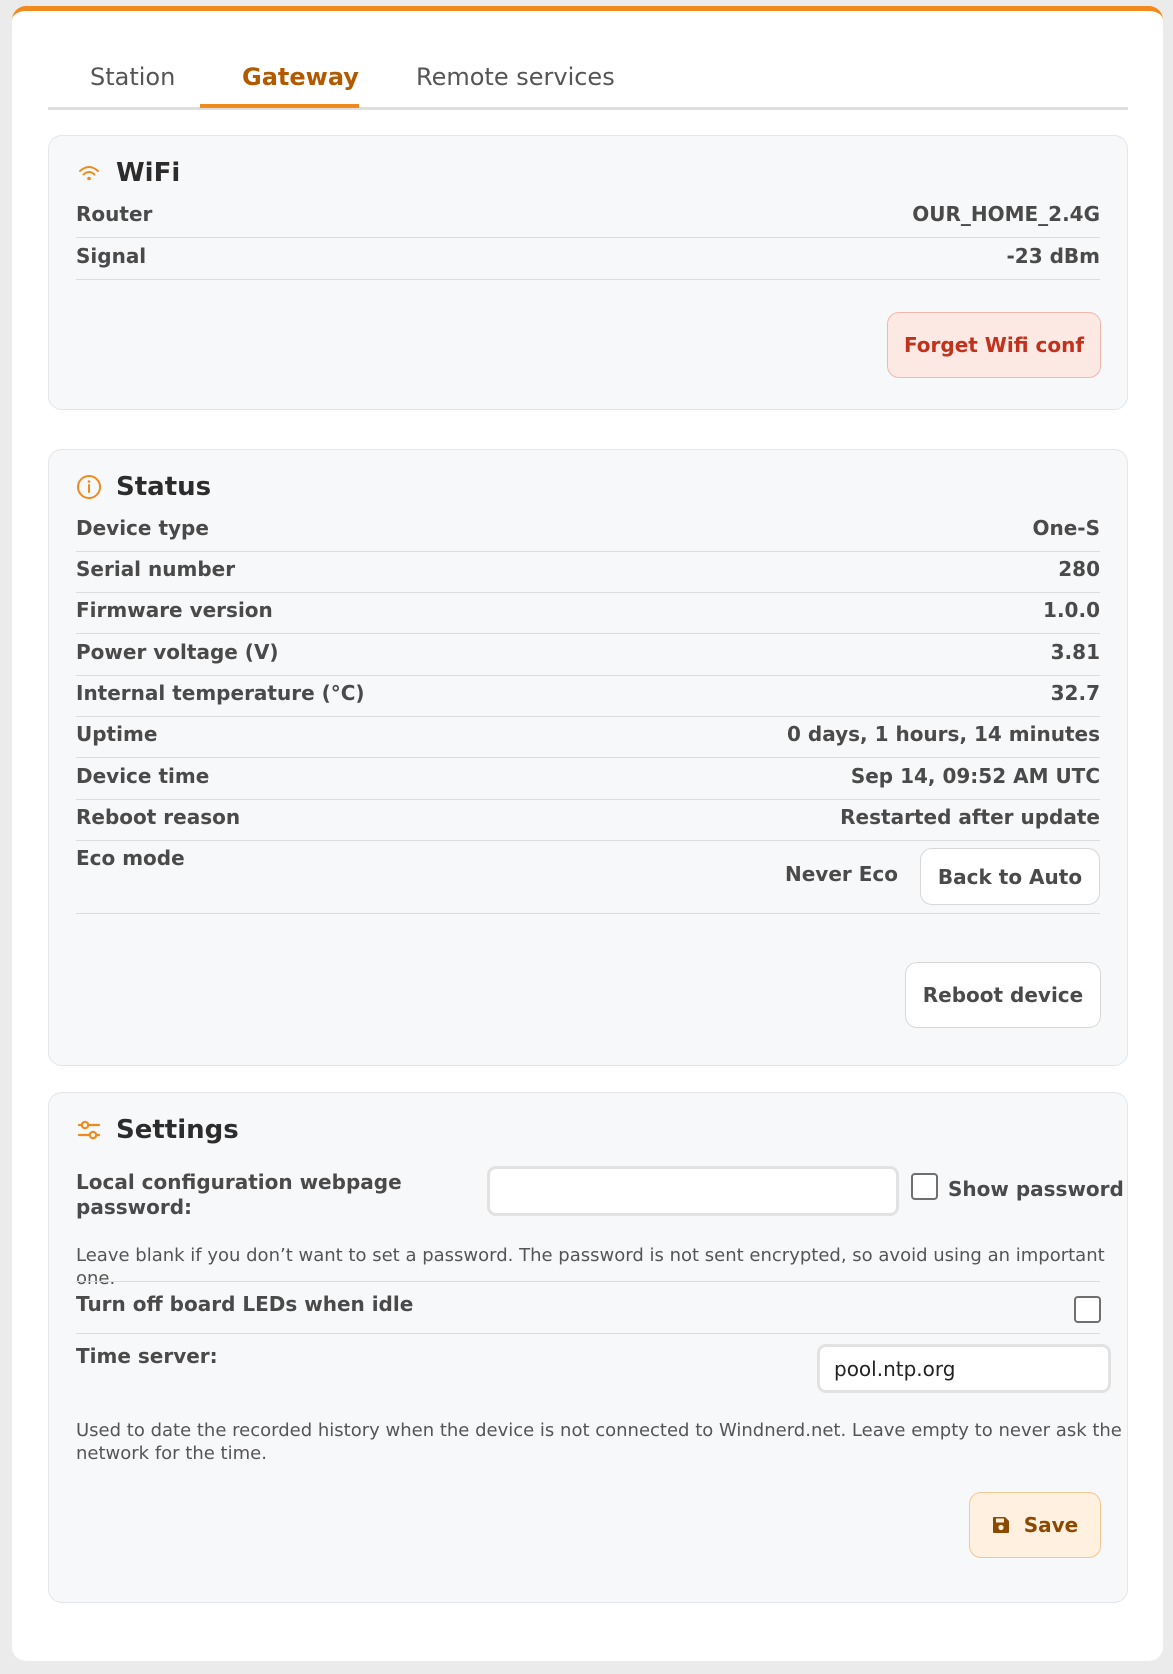 The width and height of the screenshot is (1173, 1674). I want to click on serial-number-value: 280, so click(1079, 569).